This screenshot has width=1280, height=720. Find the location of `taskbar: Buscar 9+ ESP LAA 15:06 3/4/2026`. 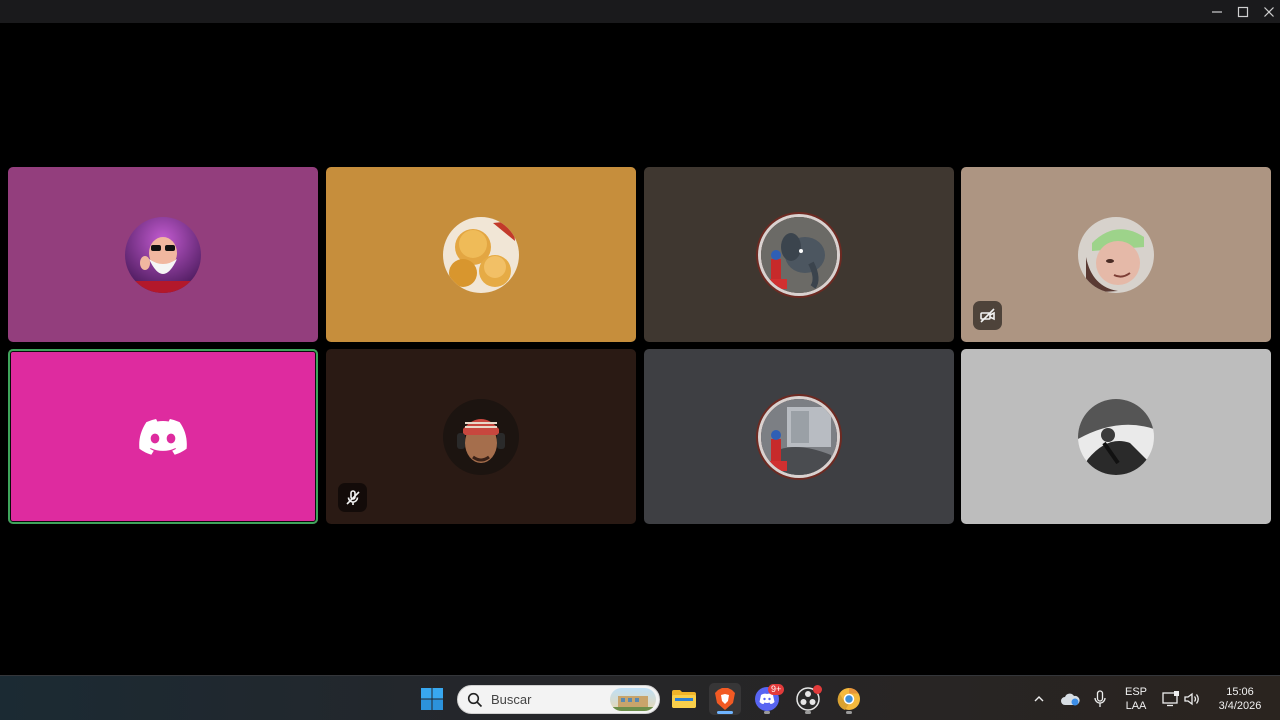

taskbar: Buscar 9+ ESP LAA 15:06 3/4/2026 is located at coordinates (640, 697).